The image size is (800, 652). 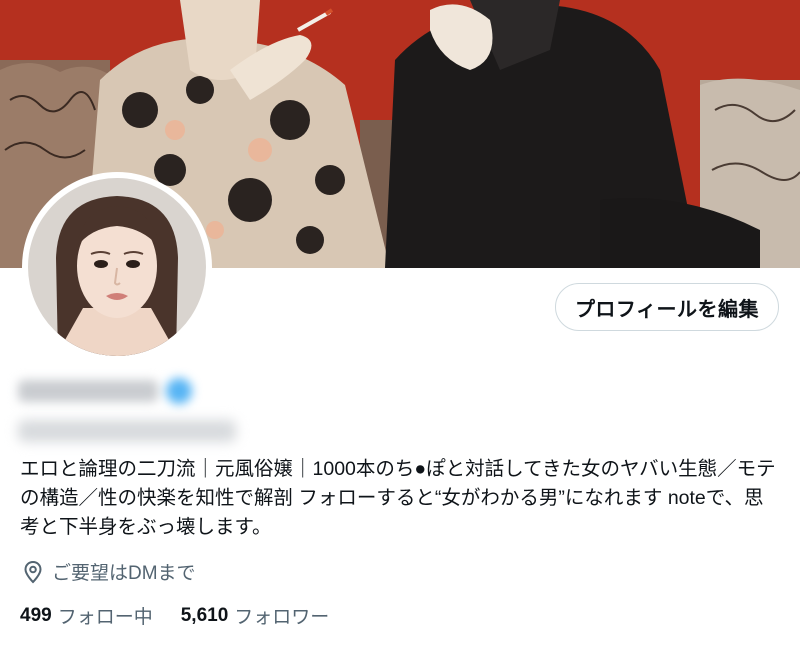 I want to click on follow-stats: 499 フォロー中 5,610 フォロワー, so click(x=188, y=615).